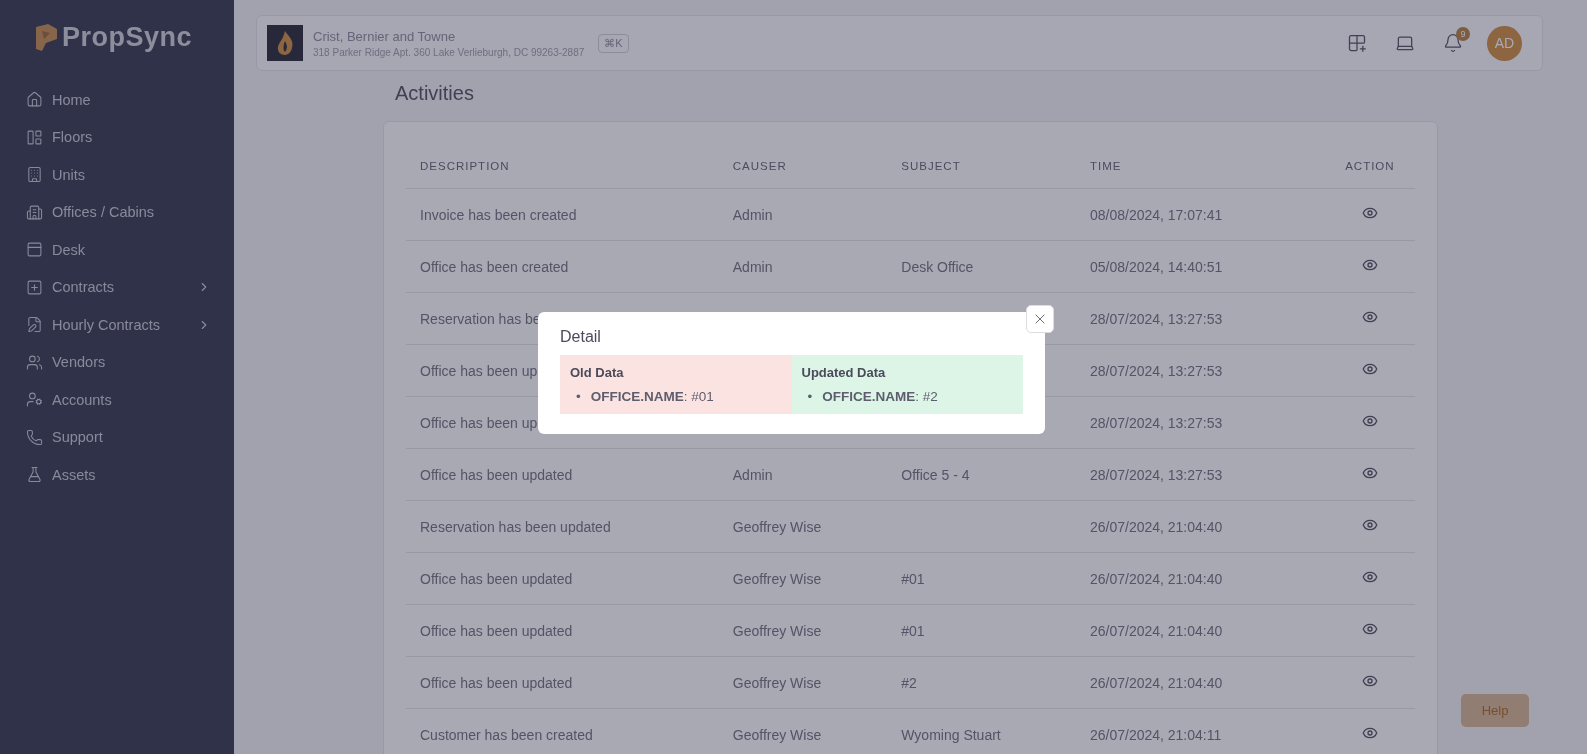 This screenshot has height=754, width=1587. I want to click on sidebar-label: Vendors, so click(79, 362).